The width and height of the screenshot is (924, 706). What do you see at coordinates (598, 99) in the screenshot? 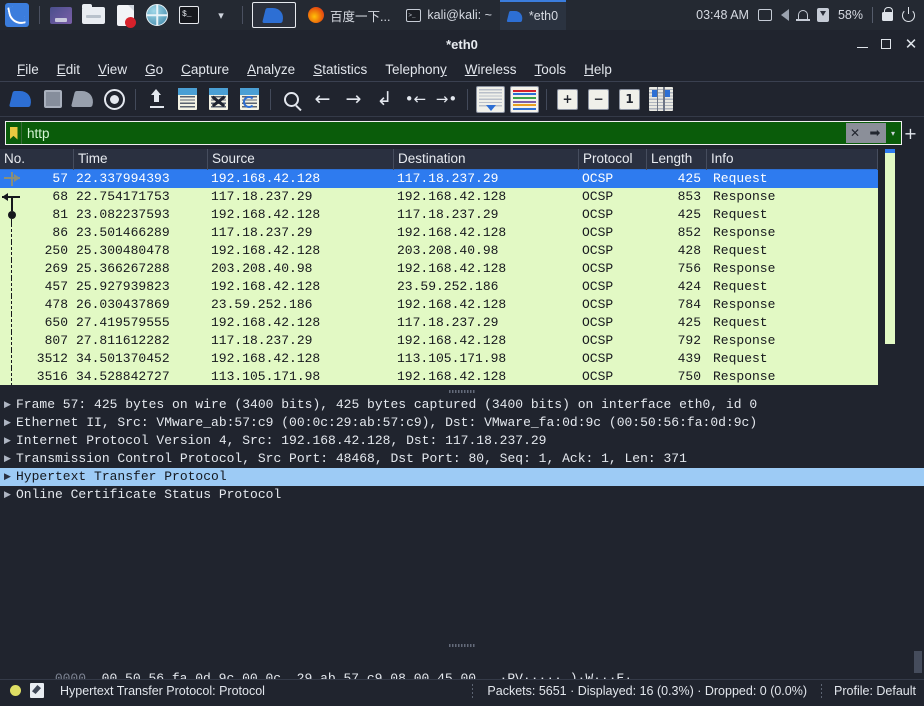
I see `zoom-out-button: −` at bounding box center [598, 99].